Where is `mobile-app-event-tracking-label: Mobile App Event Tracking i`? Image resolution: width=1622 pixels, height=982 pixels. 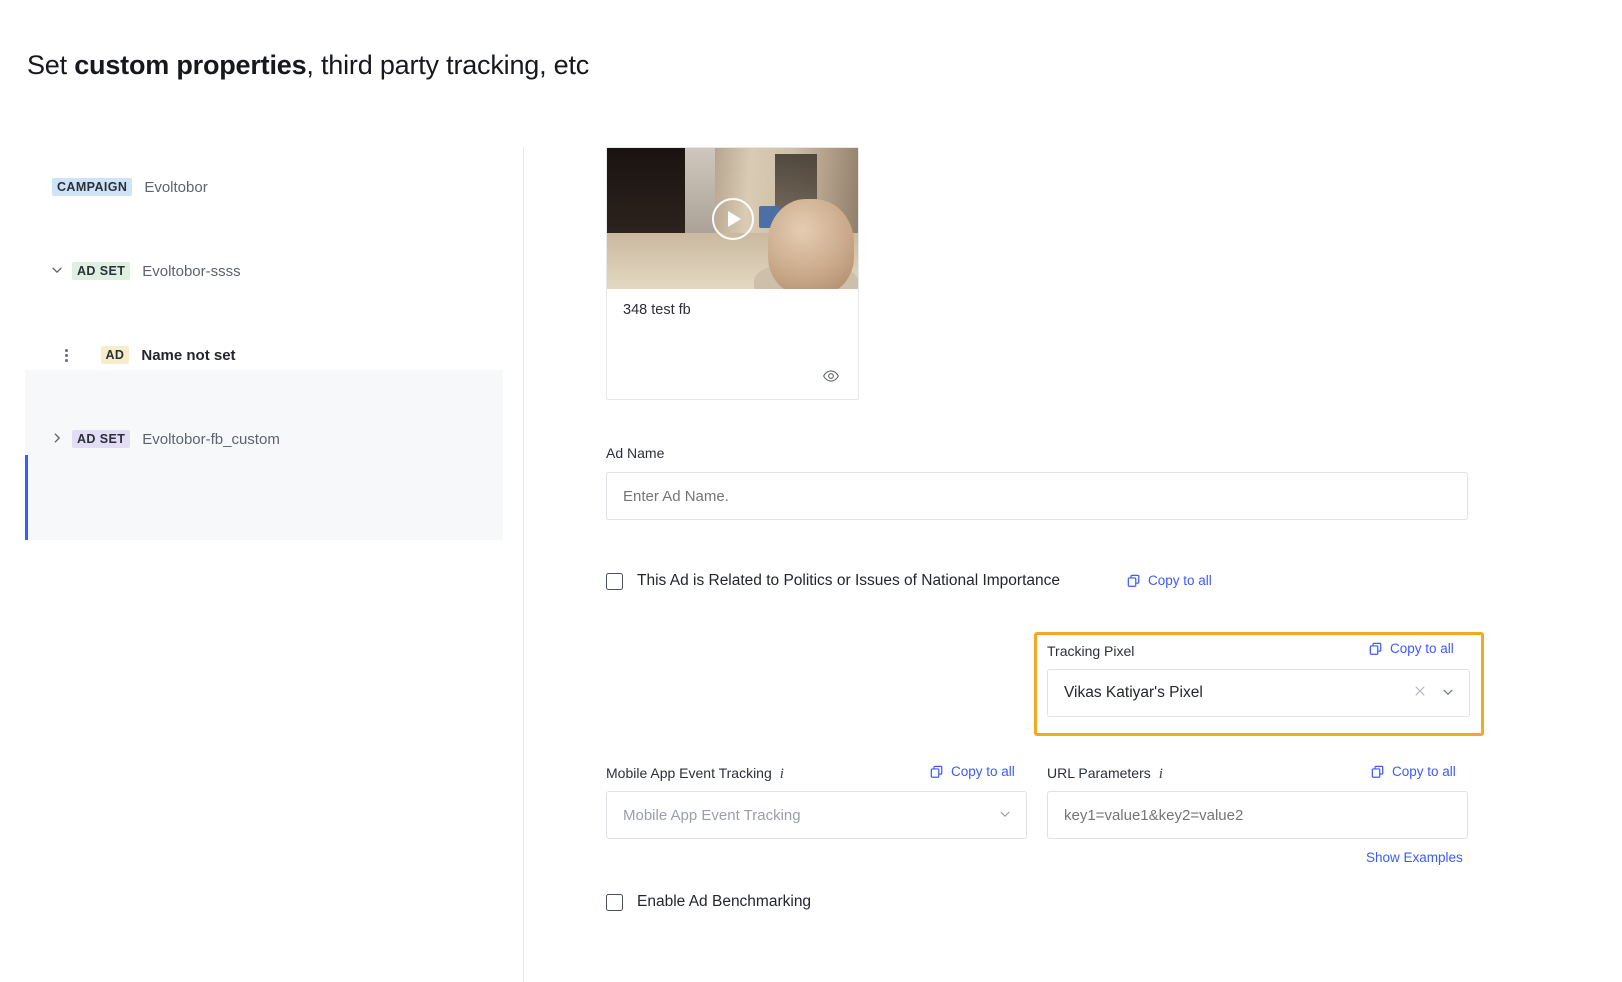
mobile-app-event-tracking-label: Mobile App Event Tracking i is located at coordinates (695, 774).